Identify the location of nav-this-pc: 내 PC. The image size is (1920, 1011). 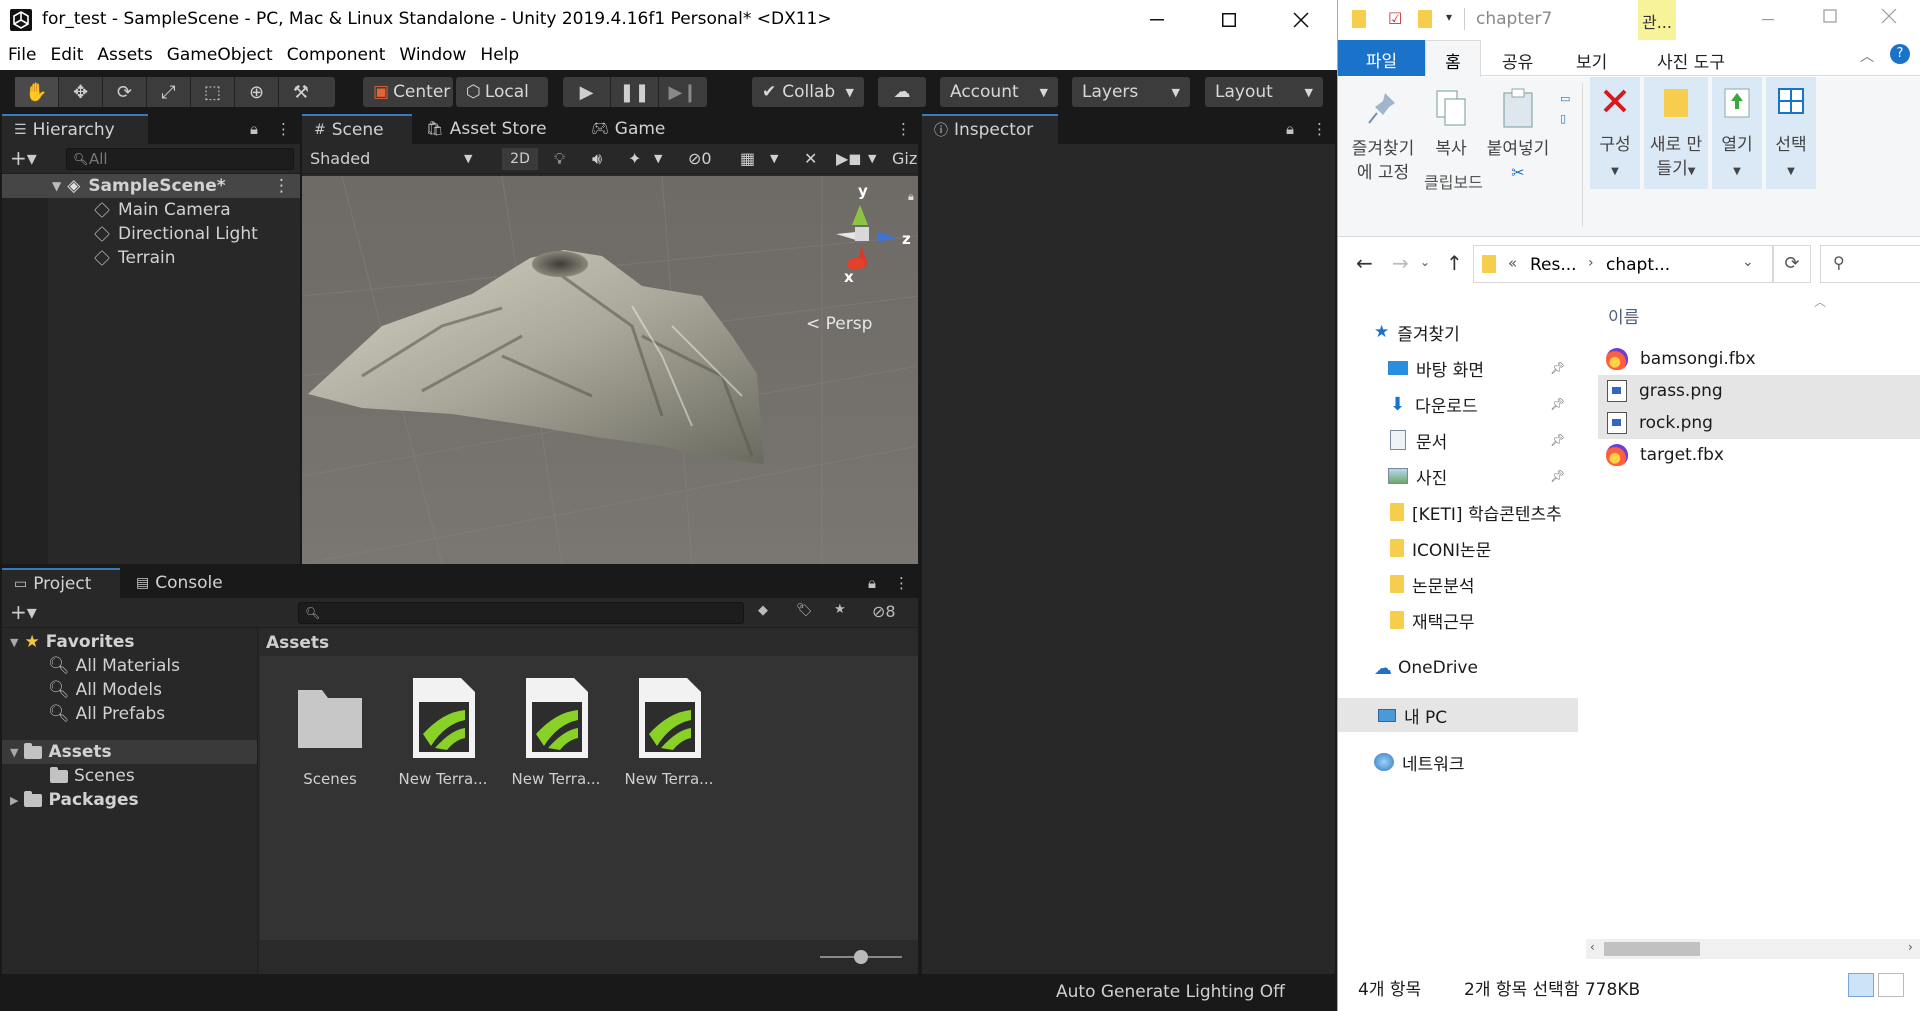
(1458, 715).